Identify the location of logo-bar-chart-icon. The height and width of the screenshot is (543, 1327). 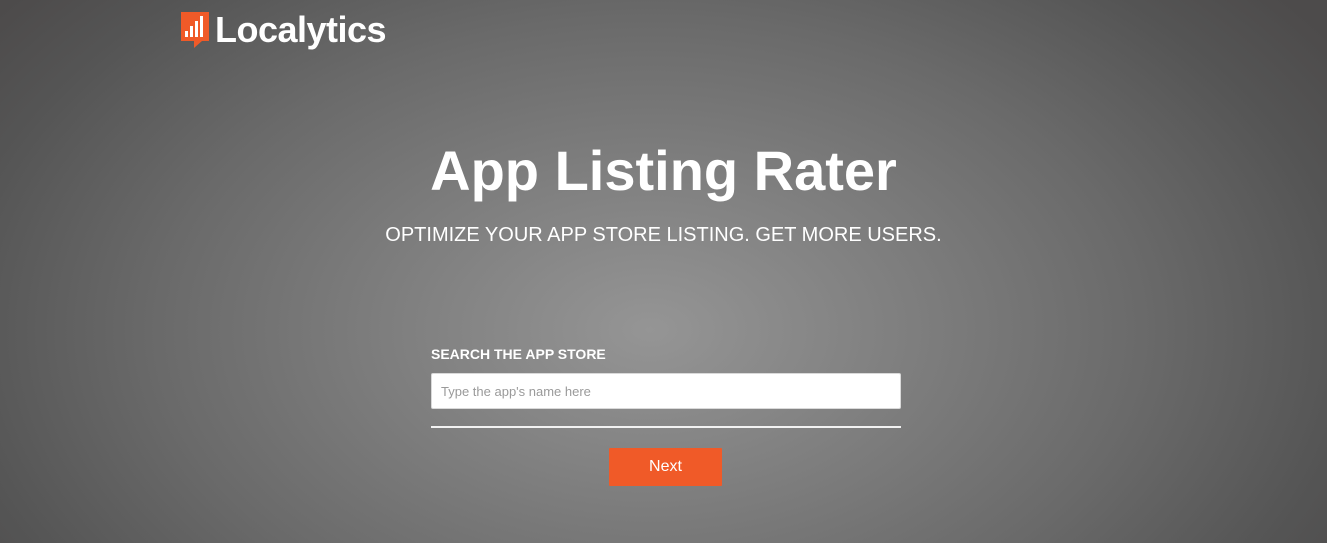
(195, 30).